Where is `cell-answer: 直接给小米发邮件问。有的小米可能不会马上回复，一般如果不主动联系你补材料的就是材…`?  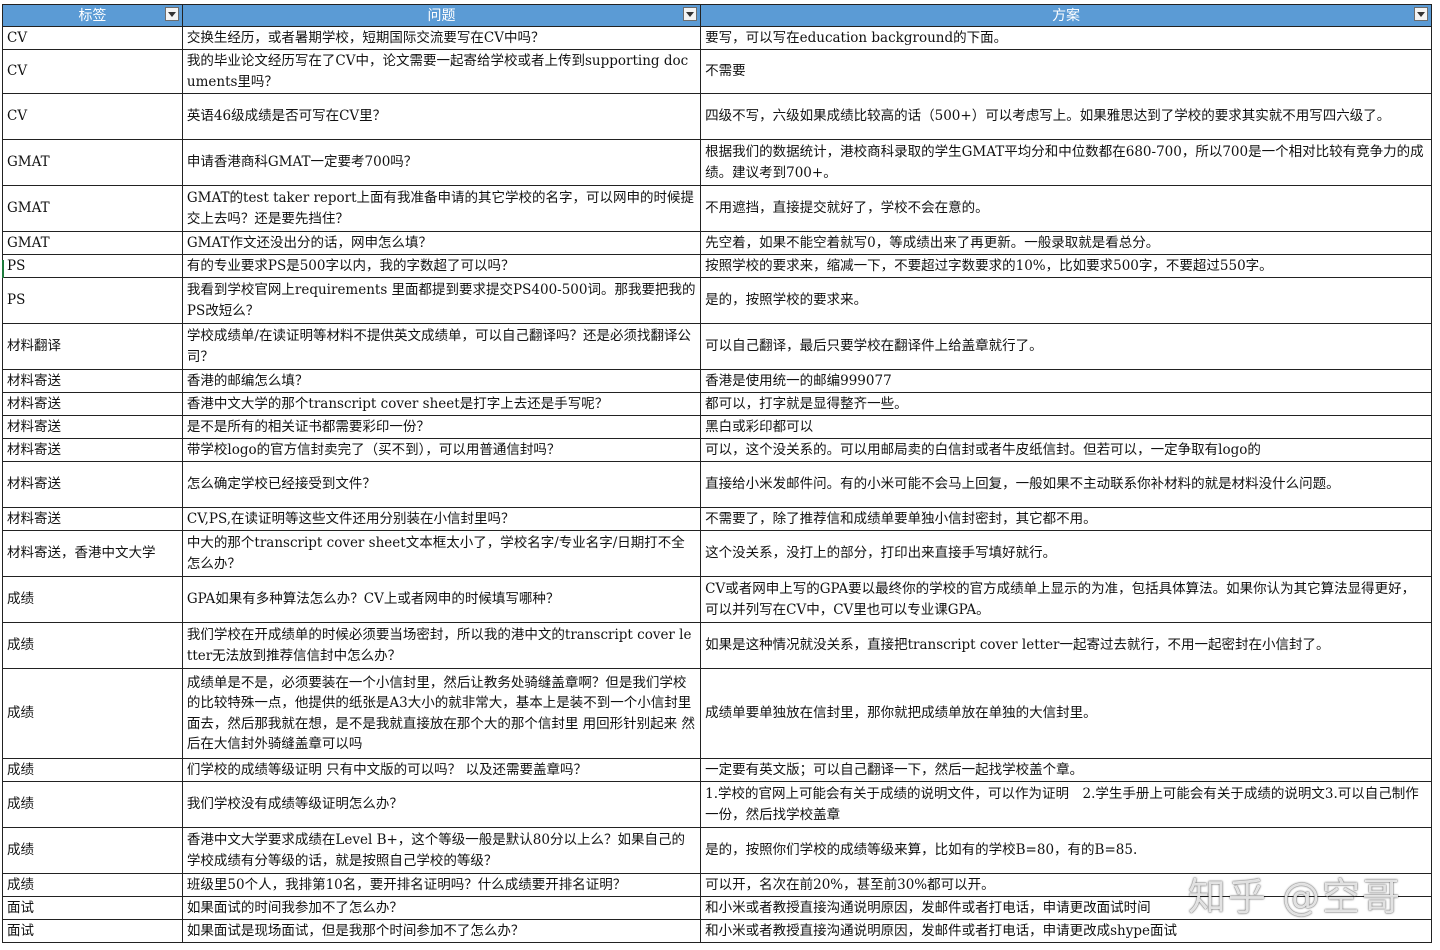
cell-answer: 直接给小米发邮件问。有的小米可能不会马上回复，一般如果不主动联系你补材料的就是材… is located at coordinates (1066, 484).